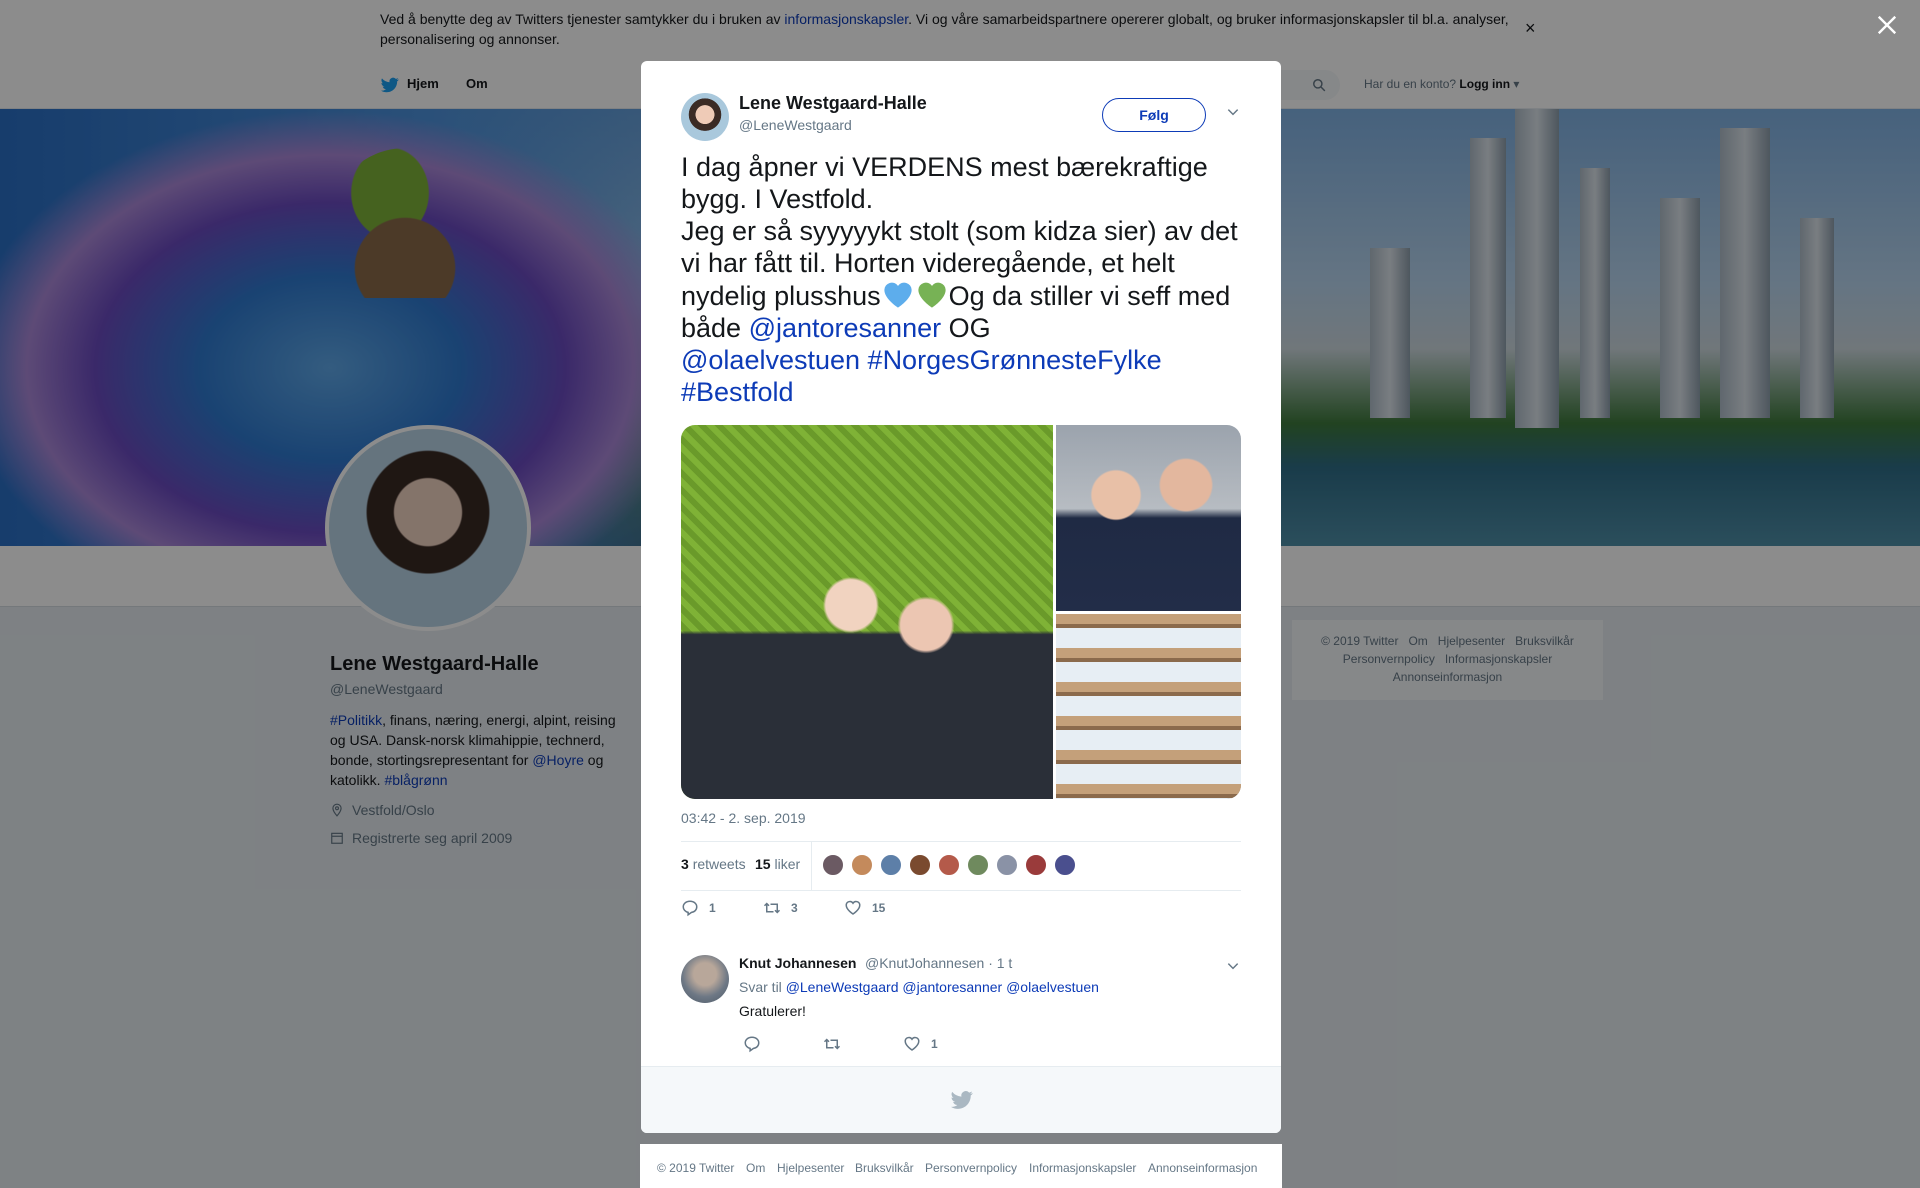  I want to click on reply-button: 1, so click(698, 908).